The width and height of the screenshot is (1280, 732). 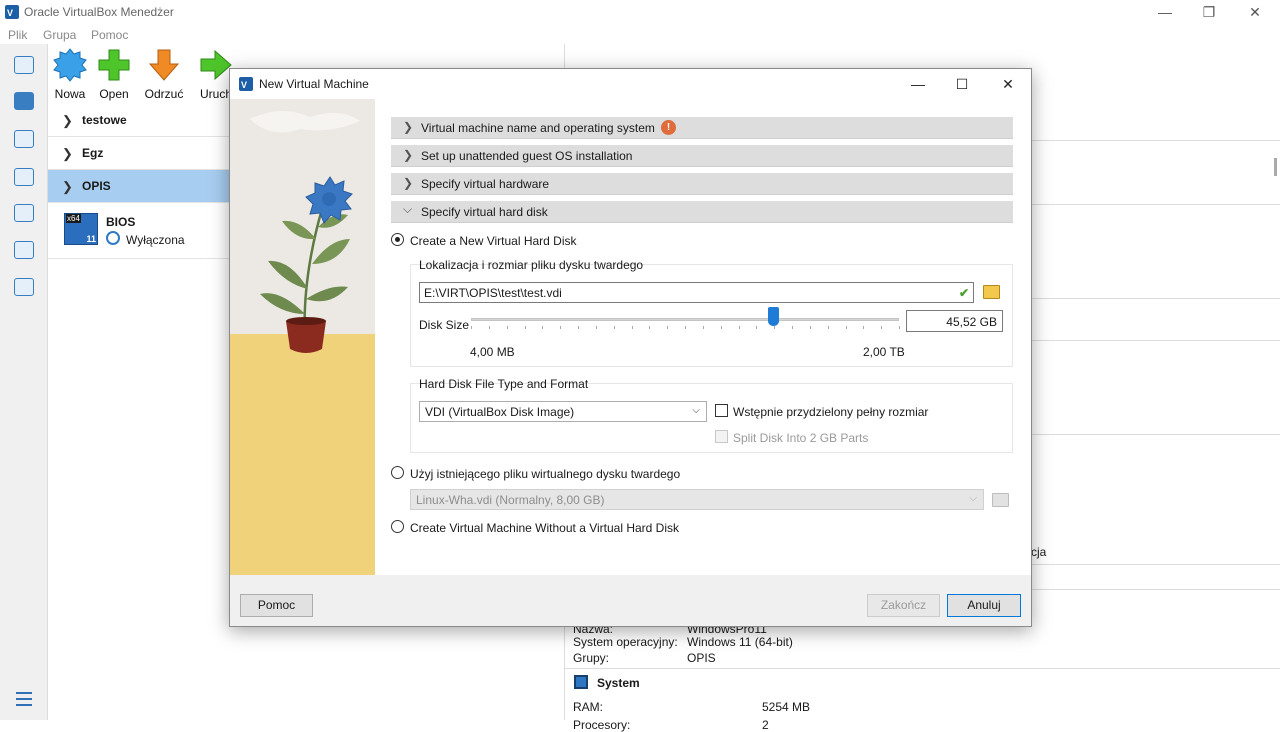 What do you see at coordinates (696, 292) in the screenshot?
I see `disk-path-input: E:\VIRT\OPIS\test\test.vdi ✔` at bounding box center [696, 292].